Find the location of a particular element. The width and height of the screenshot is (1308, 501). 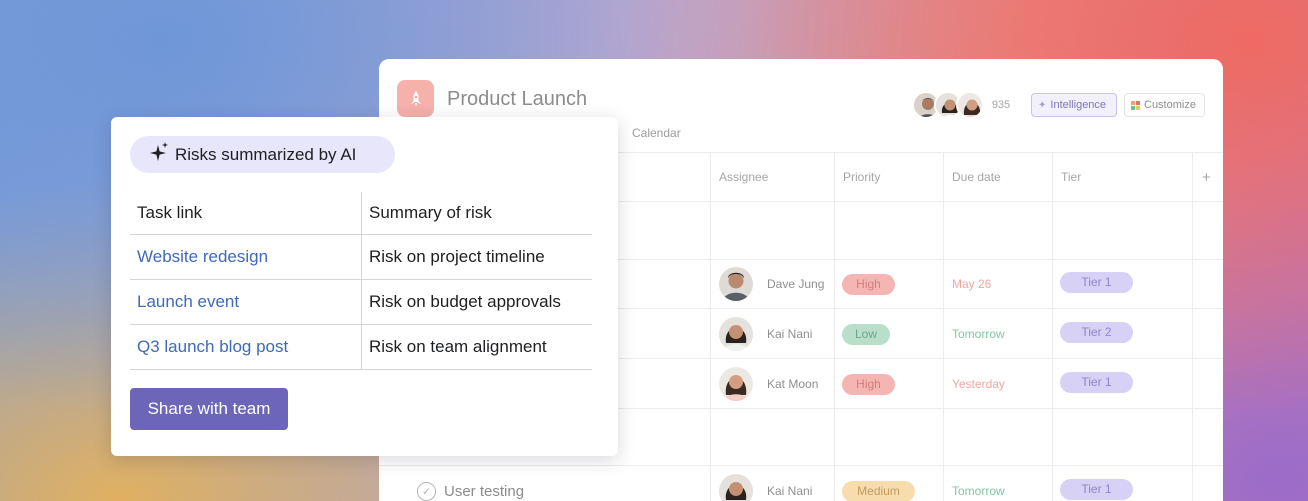

ai-badge-label: Risks summarized by AI is located at coordinates (266, 154).